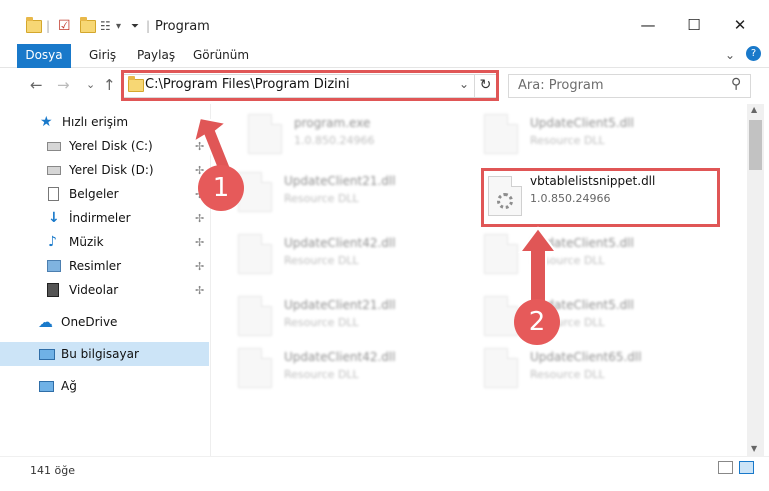  I want to click on step-badge-2: 2, so click(537, 322).